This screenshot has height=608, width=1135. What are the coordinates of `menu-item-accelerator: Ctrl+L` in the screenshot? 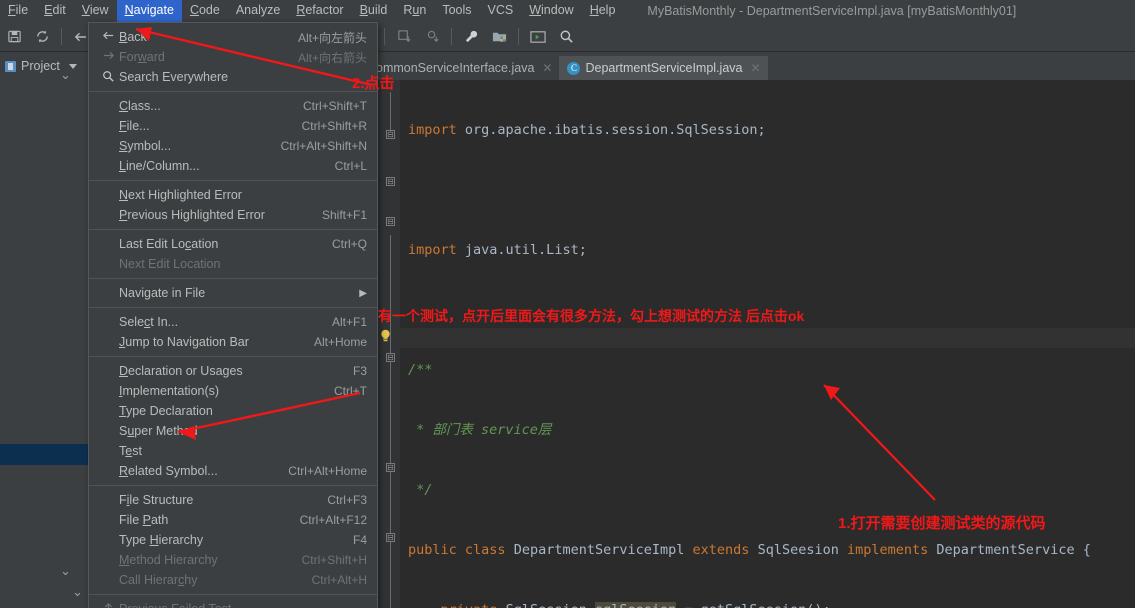 It's located at (350, 166).